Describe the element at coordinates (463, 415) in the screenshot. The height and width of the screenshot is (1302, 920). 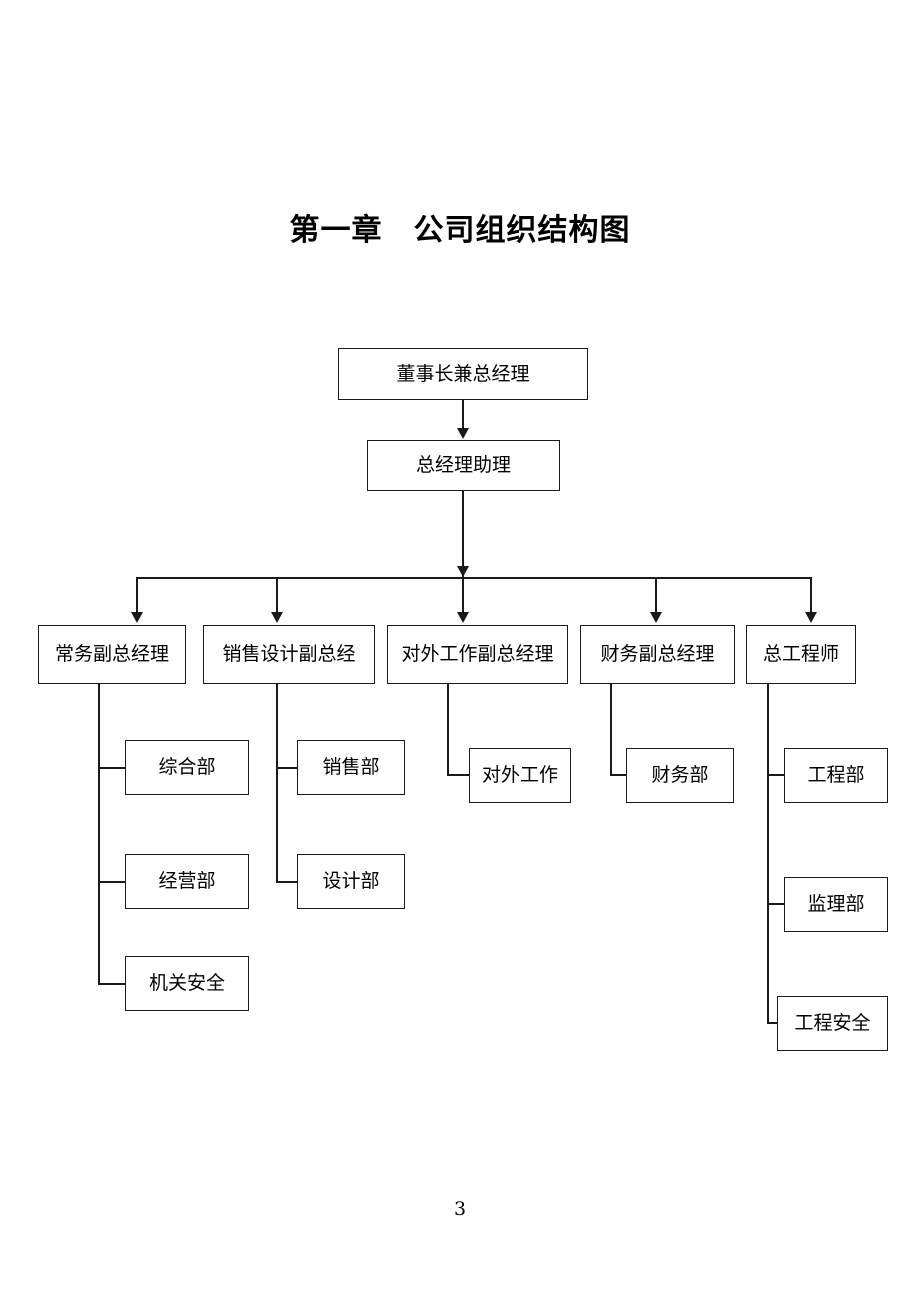
I see `connector-chairman-to-assistant` at that location.